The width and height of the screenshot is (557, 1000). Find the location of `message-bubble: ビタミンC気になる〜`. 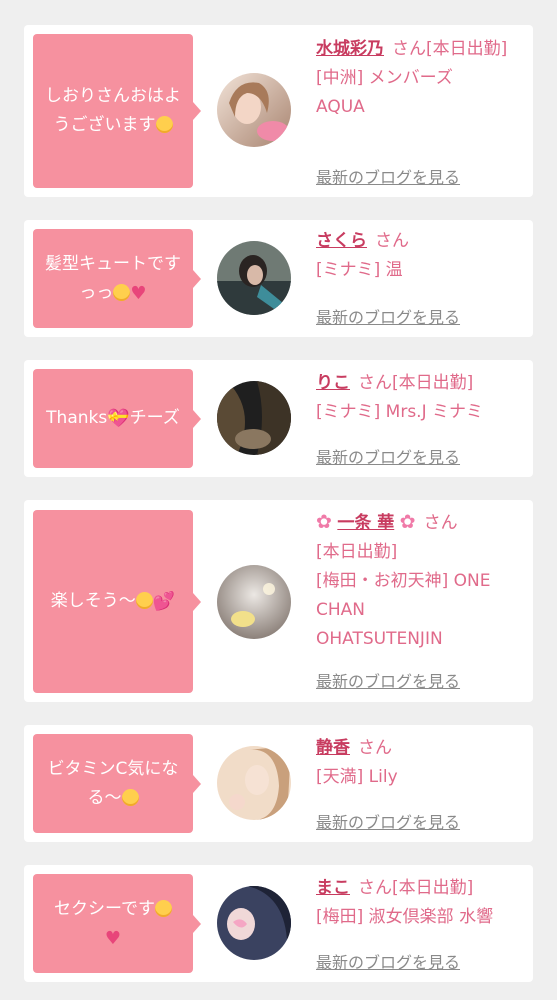

message-bubble: ビタミンC気になる〜 is located at coordinates (117, 783).